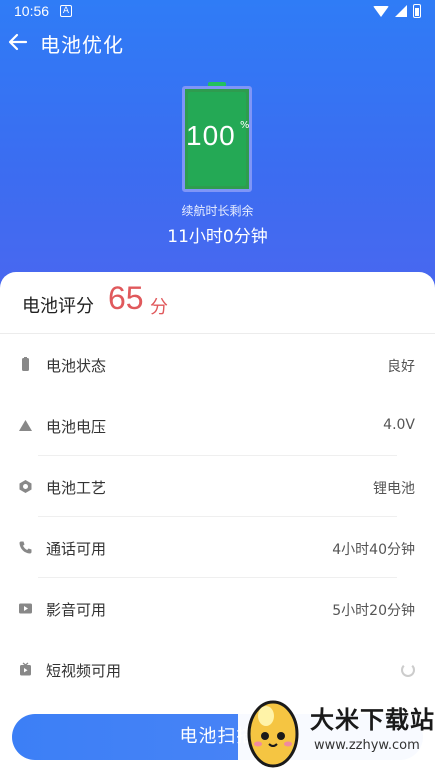  I want to click on back-arrow-icon, so click(19, 42).